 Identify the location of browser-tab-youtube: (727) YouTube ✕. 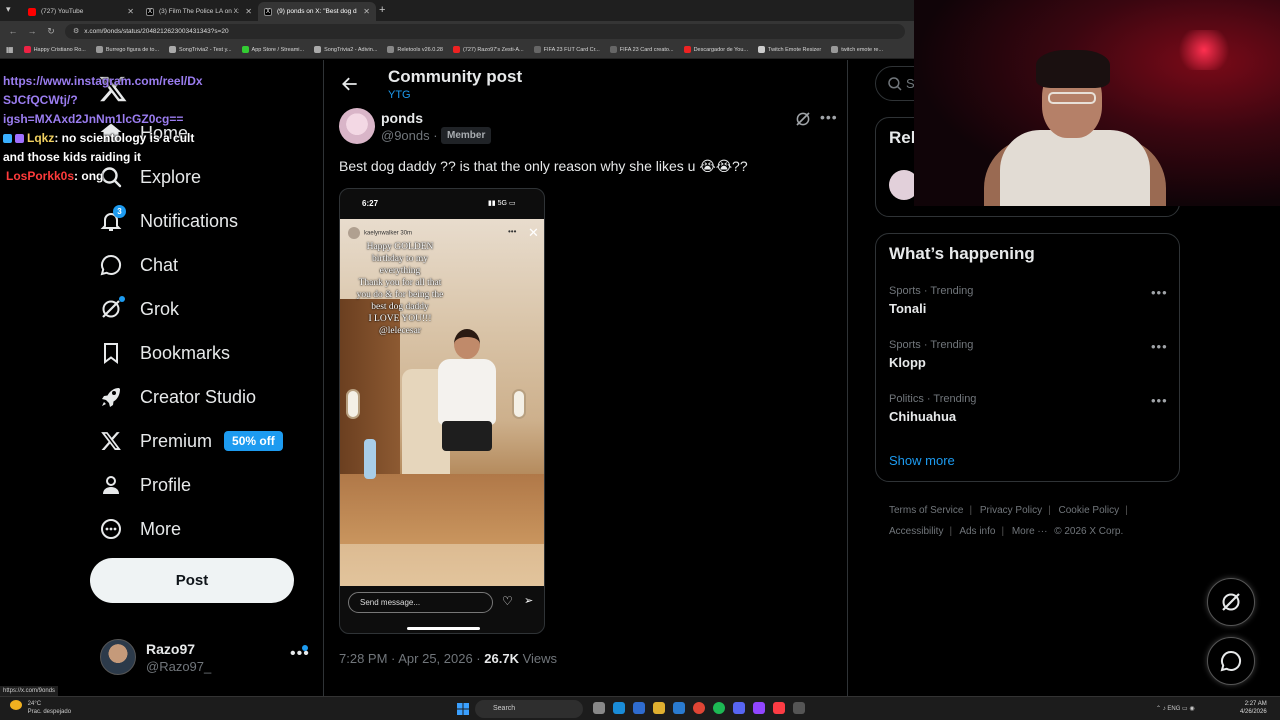
(81, 11).